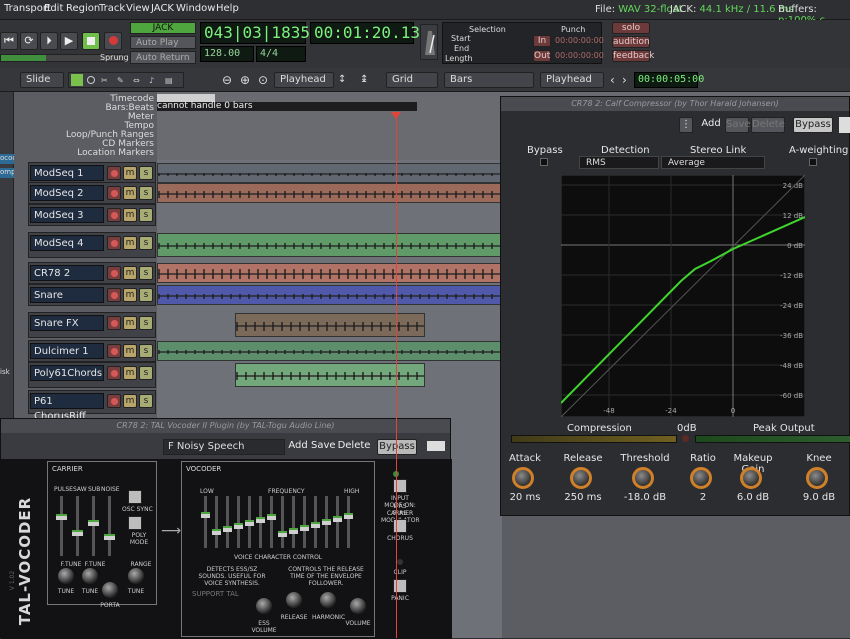 Image resolution: width=850 pixels, height=639 pixels. Describe the element at coordinates (91, 41) in the screenshot. I see `stop-button` at that location.